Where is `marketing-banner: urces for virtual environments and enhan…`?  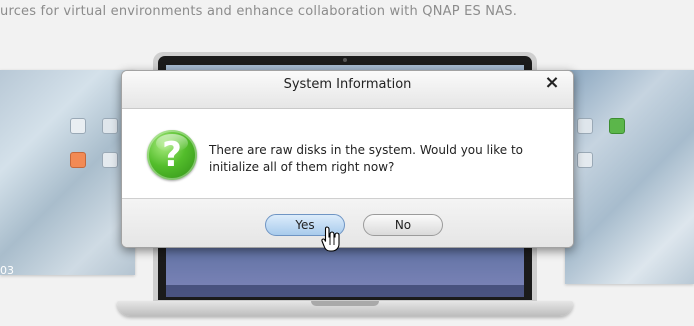 marketing-banner: urces for virtual environments and enhan… is located at coordinates (347, 13).